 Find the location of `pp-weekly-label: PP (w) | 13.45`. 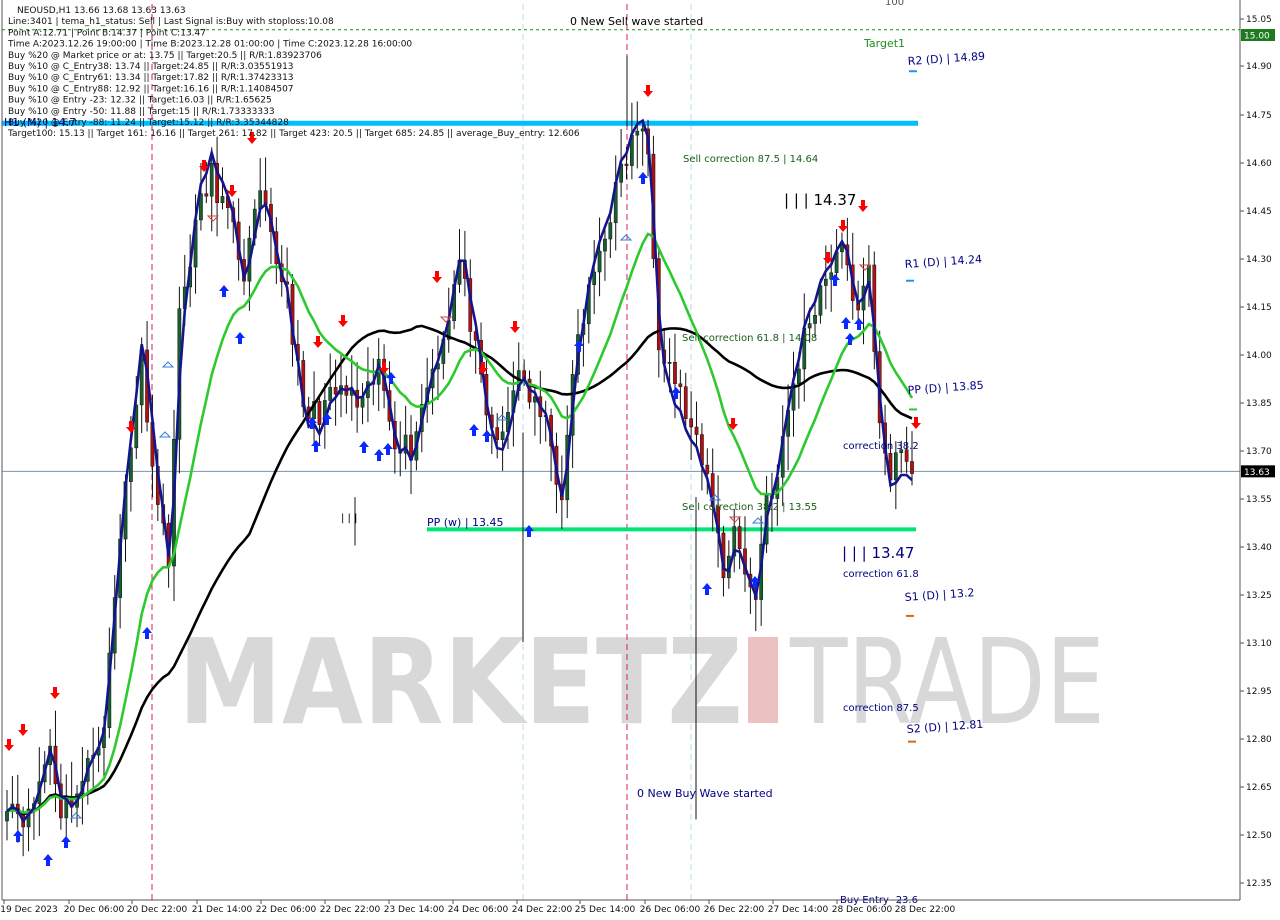

pp-weekly-label: PP (w) | 13.45 is located at coordinates (465, 522).